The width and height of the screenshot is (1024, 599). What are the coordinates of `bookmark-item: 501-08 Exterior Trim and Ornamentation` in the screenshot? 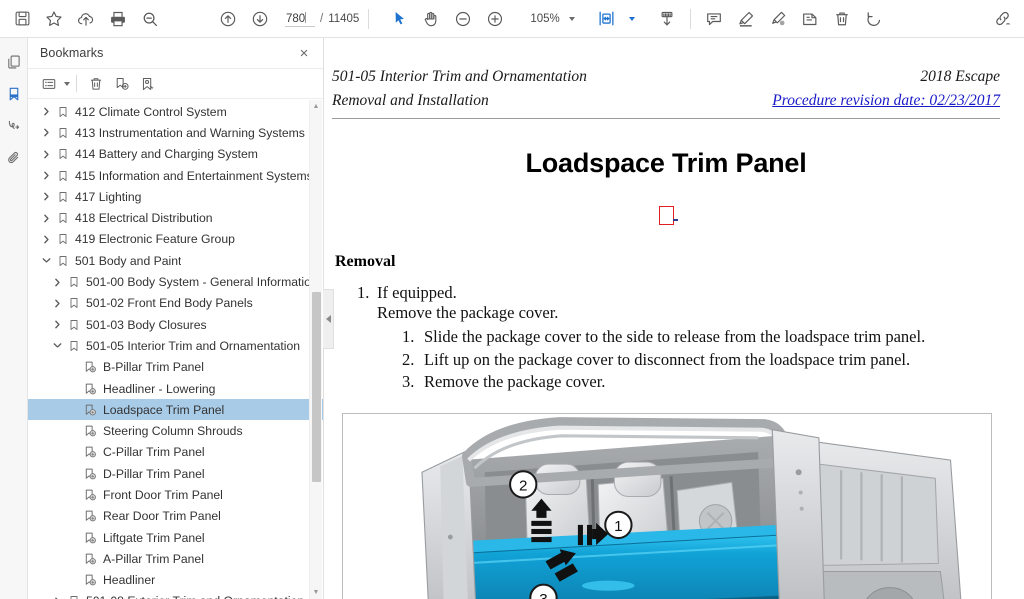 It's located at (175, 595).